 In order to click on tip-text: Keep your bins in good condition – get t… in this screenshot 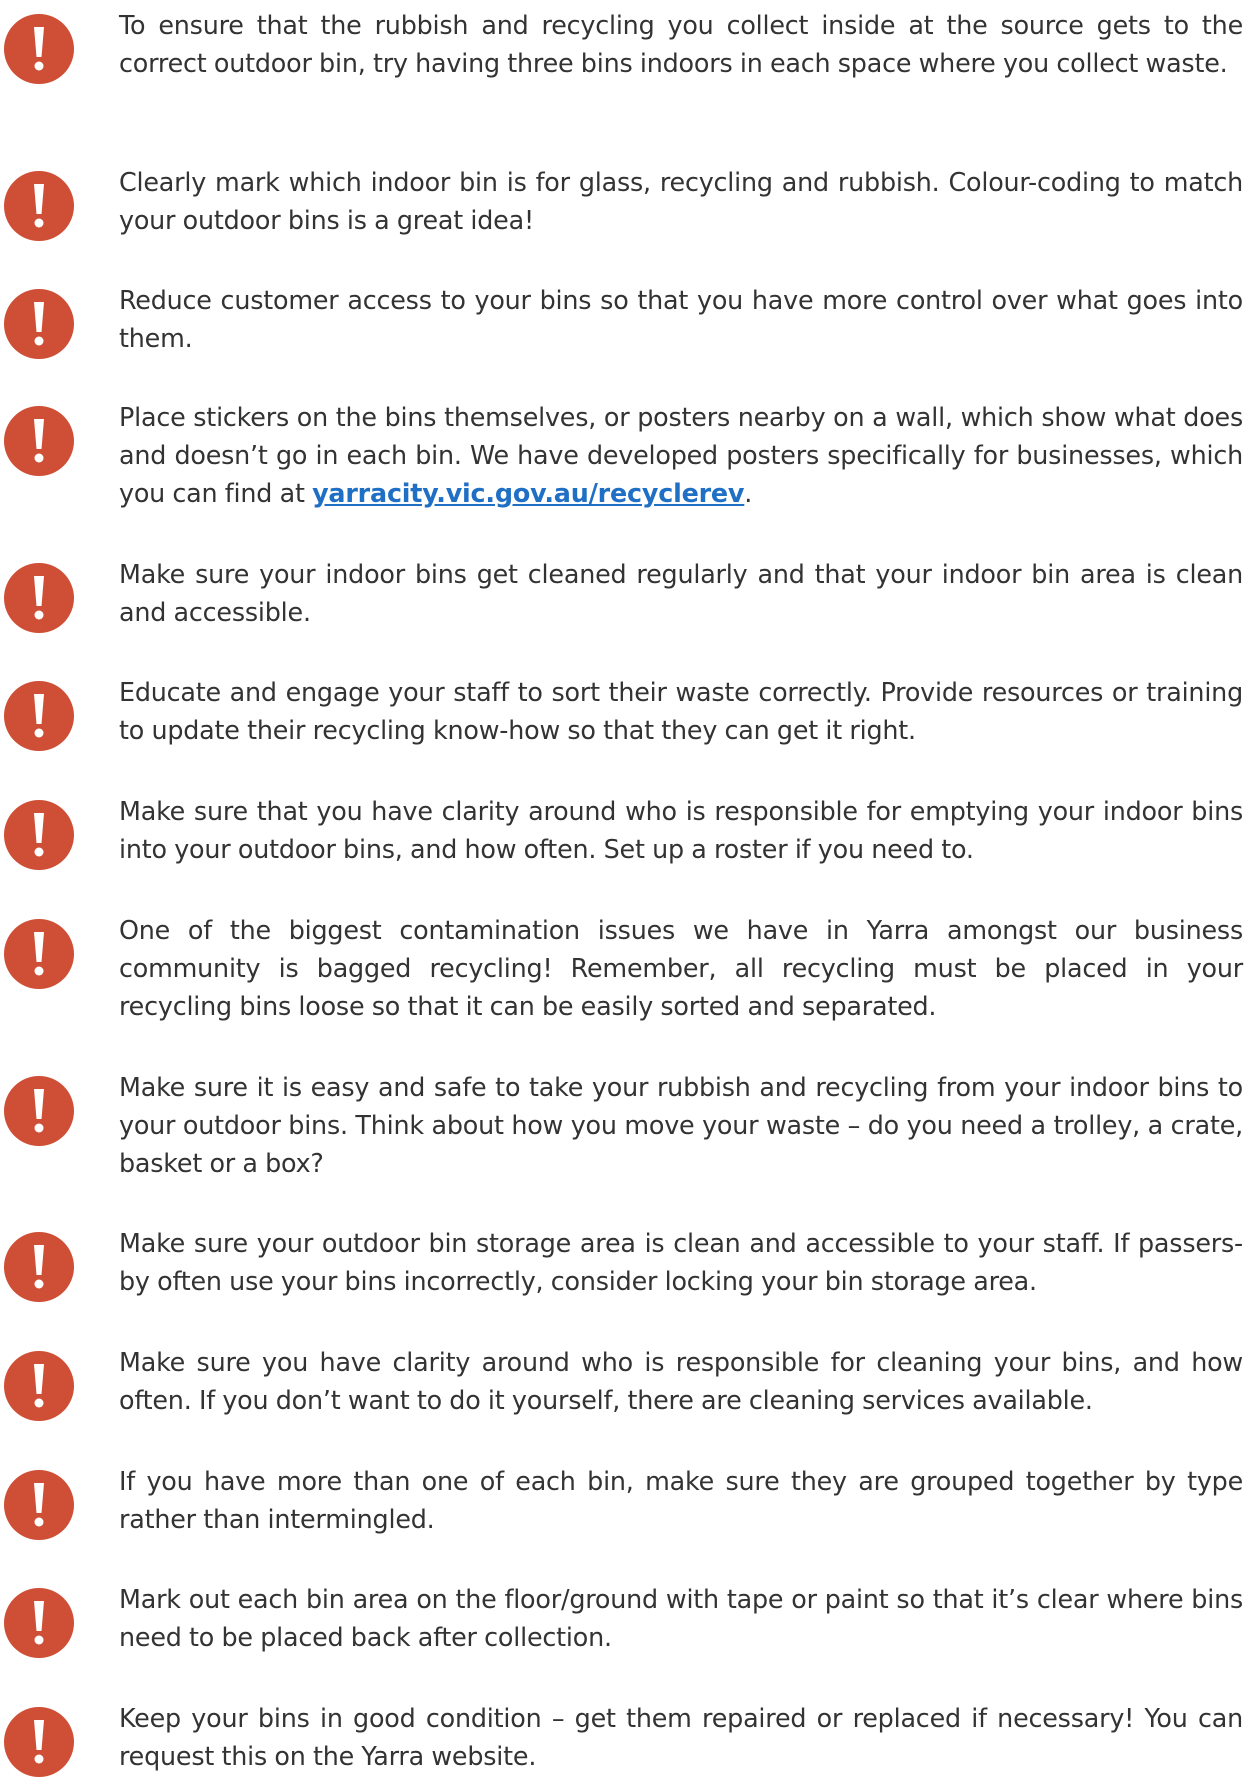, I will do `click(681, 1737)`.